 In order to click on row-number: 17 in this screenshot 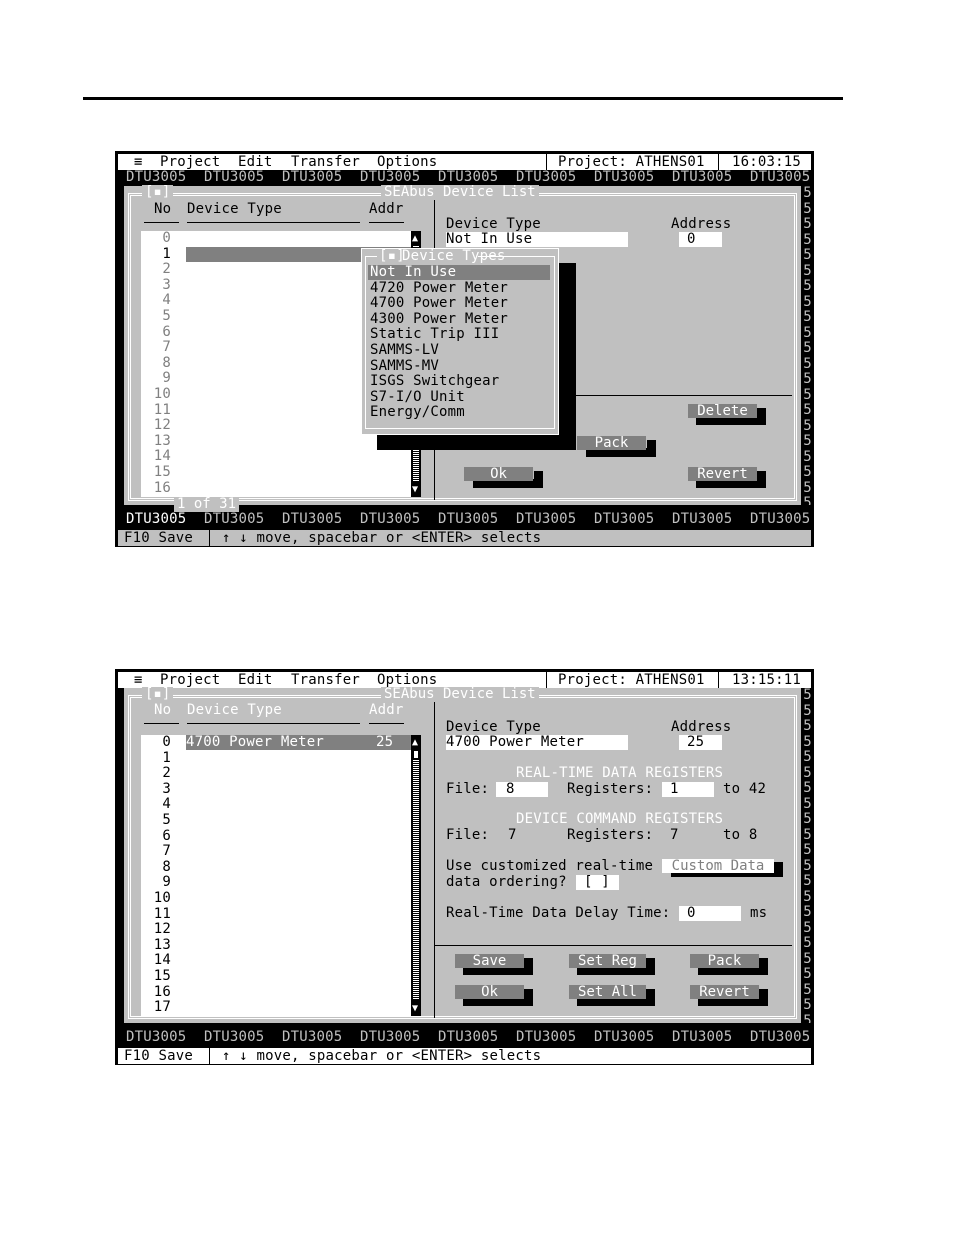, I will do `click(162, 1007)`.